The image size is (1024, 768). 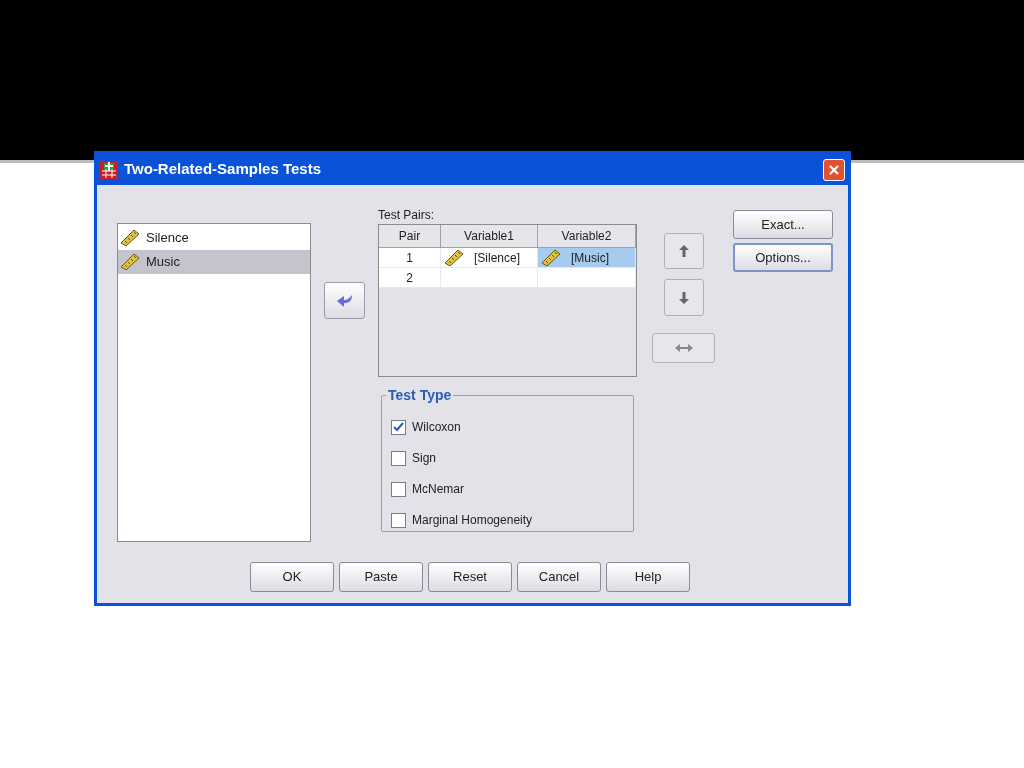 I want to click on double-arrow-icon, so click(x=683, y=348).